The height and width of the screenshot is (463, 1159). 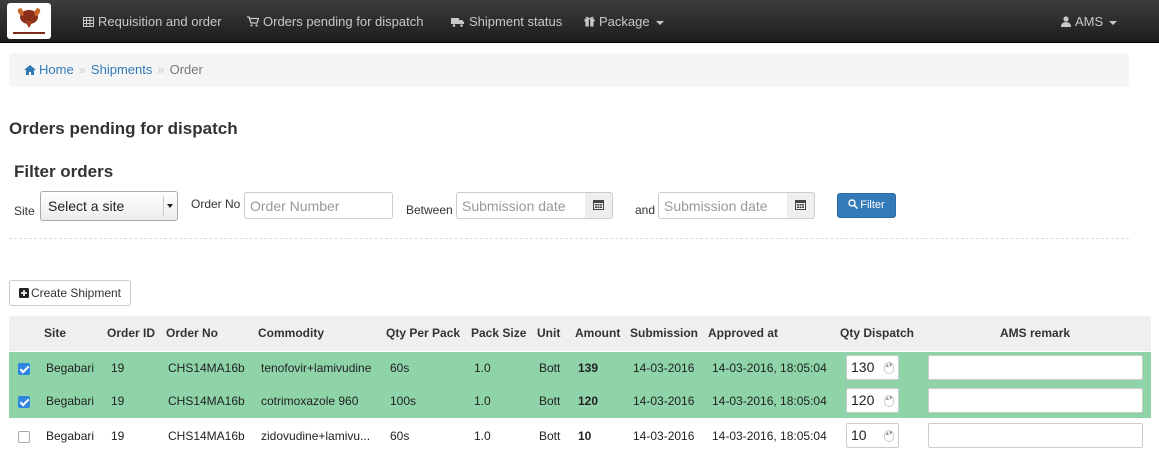 What do you see at coordinates (743, 333) in the screenshot?
I see `column-header-approved-at: Approved at` at bounding box center [743, 333].